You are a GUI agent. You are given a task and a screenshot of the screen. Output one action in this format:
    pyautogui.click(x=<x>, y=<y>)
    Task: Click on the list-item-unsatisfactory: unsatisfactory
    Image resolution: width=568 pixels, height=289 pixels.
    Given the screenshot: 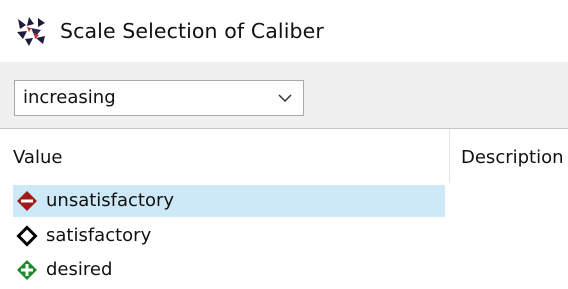 What is the action you would take?
    pyautogui.click(x=229, y=201)
    